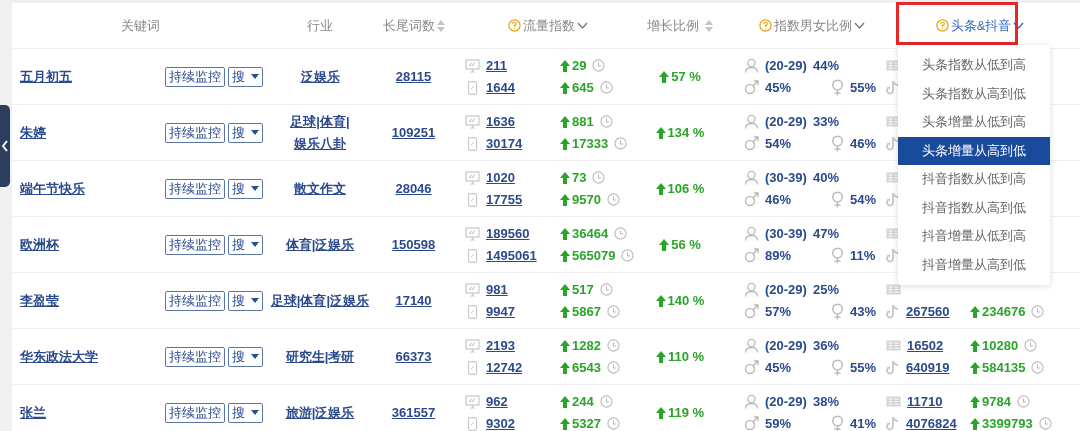  Describe the element at coordinates (500, 121) in the screenshot. I see `pc-index-link: 1636` at that location.